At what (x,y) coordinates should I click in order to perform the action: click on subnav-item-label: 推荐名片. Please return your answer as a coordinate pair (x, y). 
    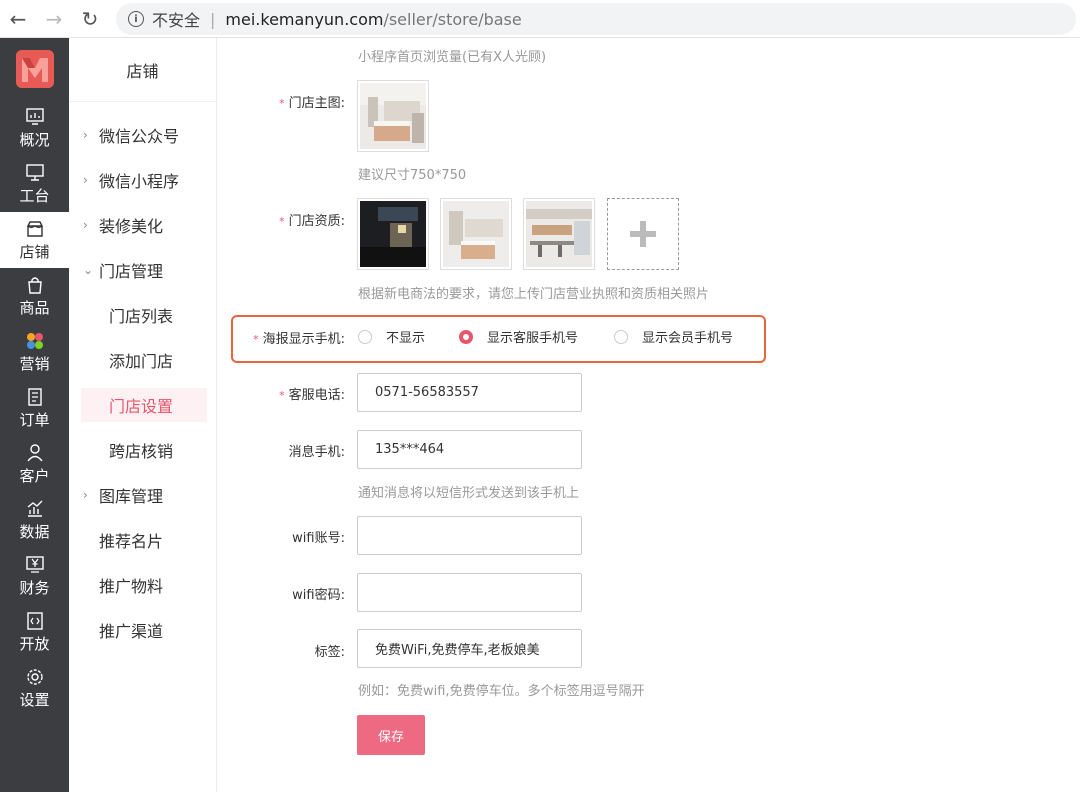
    Looking at the image, I should click on (131, 541).